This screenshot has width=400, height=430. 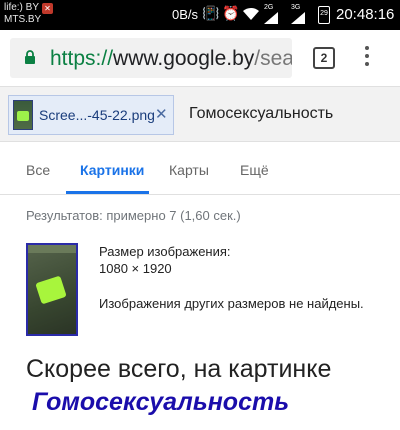 What do you see at coordinates (107, 192) in the screenshot?
I see `active-tab-indicator` at bounding box center [107, 192].